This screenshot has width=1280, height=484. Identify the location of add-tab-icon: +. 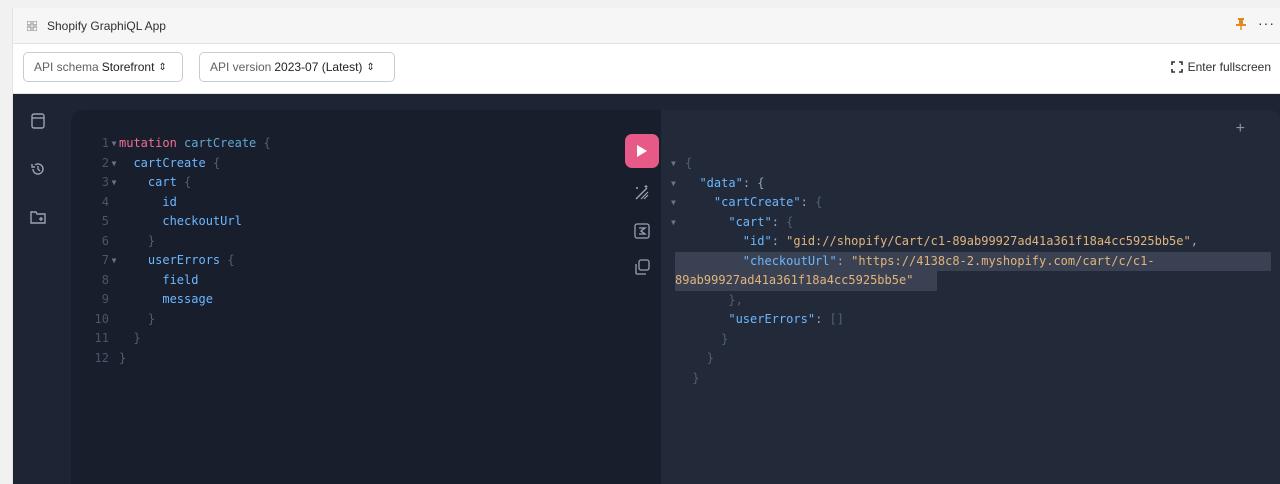
(1240, 129).